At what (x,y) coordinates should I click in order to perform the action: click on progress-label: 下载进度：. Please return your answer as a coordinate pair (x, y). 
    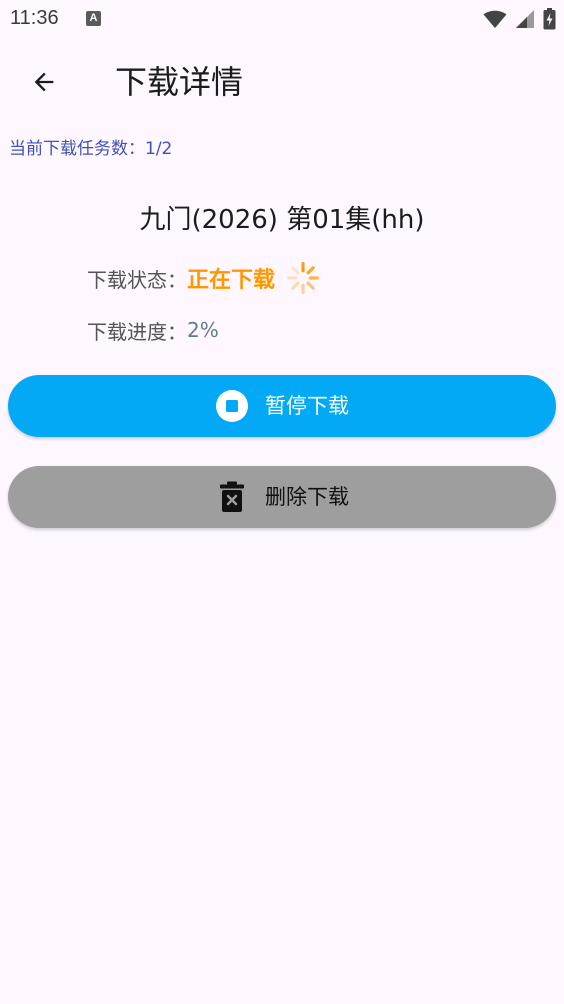
    Looking at the image, I should click on (137, 331).